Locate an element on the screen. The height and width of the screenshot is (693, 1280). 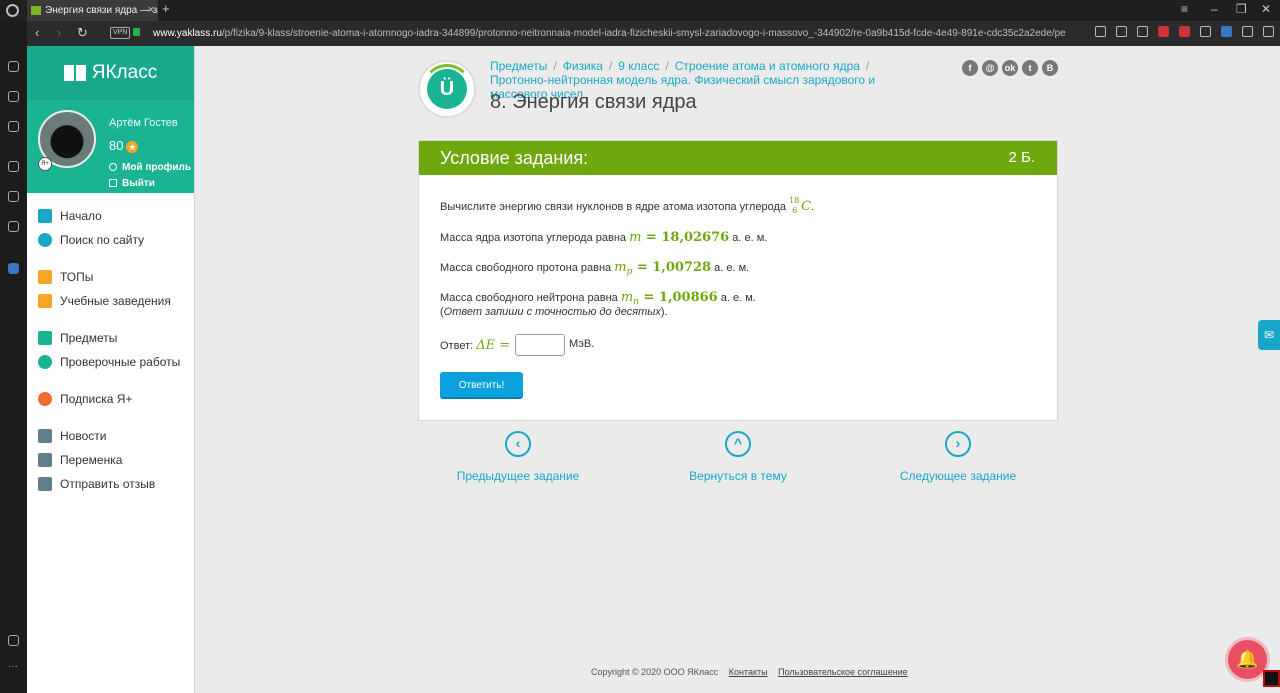
menu-item-tests: Проверочные работы is located at coordinates (109, 362).